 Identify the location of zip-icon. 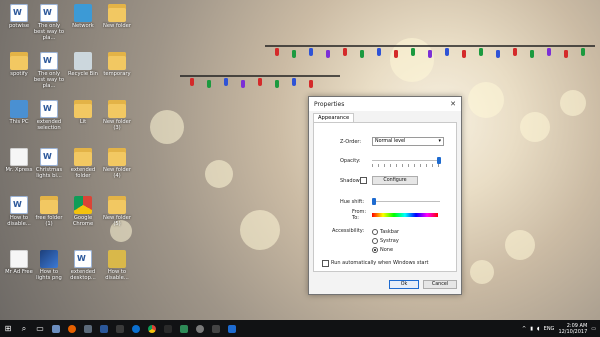
(117, 259).